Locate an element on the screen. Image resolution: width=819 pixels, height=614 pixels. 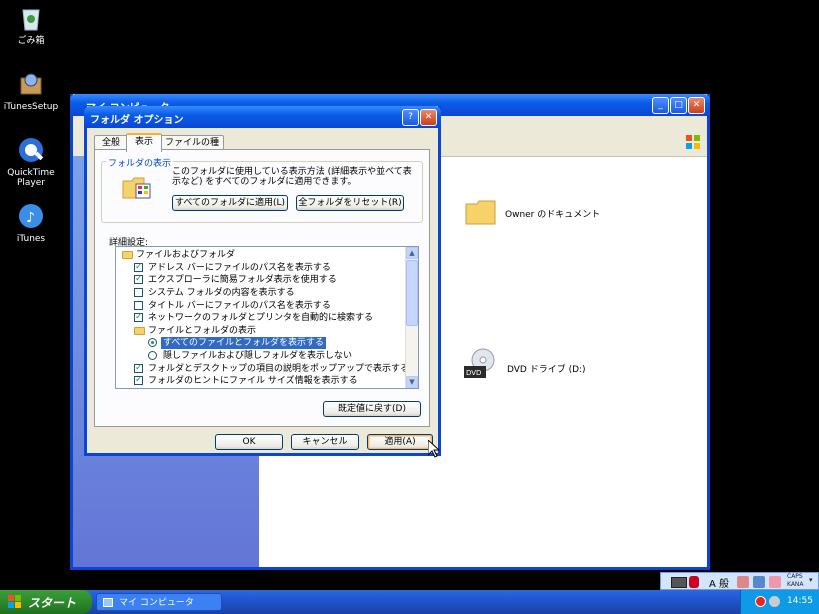
itunes-icon: ♪ is located at coordinates (31, 216).